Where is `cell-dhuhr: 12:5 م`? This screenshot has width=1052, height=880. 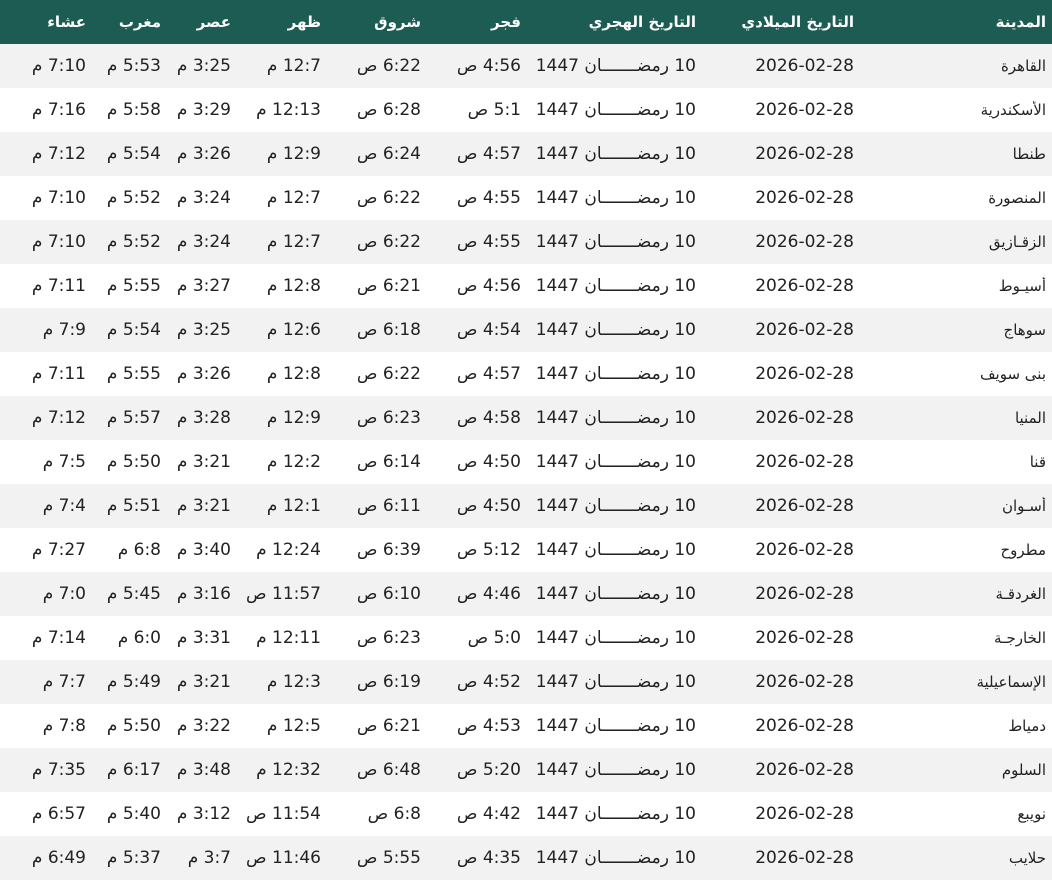 cell-dhuhr: 12:5 م is located at coordinates (293, 726).